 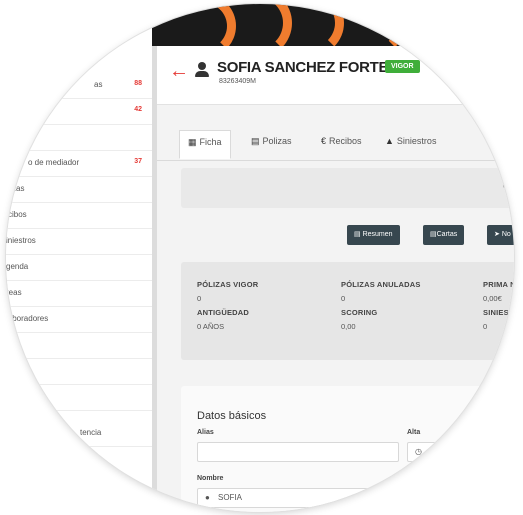 What do you see at coordinates (498, 284) in the screenshot?
I see `prima-label: PRIMA NE` at bounding box center [498, 284].